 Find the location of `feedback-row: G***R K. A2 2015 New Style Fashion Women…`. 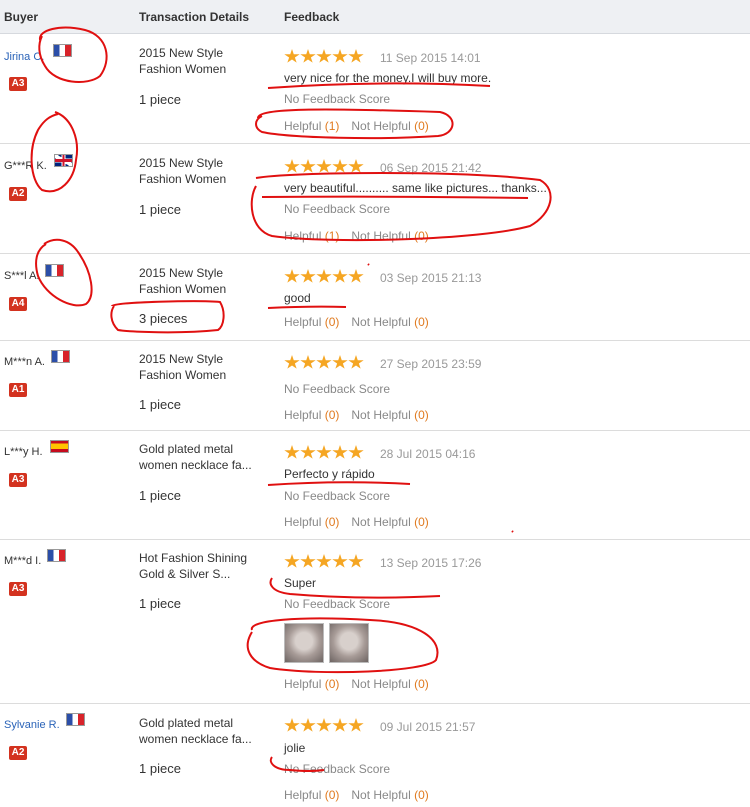

feedback-row: G***R K. A2 2015 New Style Fashion Women… is located at coordinates (375, 199).